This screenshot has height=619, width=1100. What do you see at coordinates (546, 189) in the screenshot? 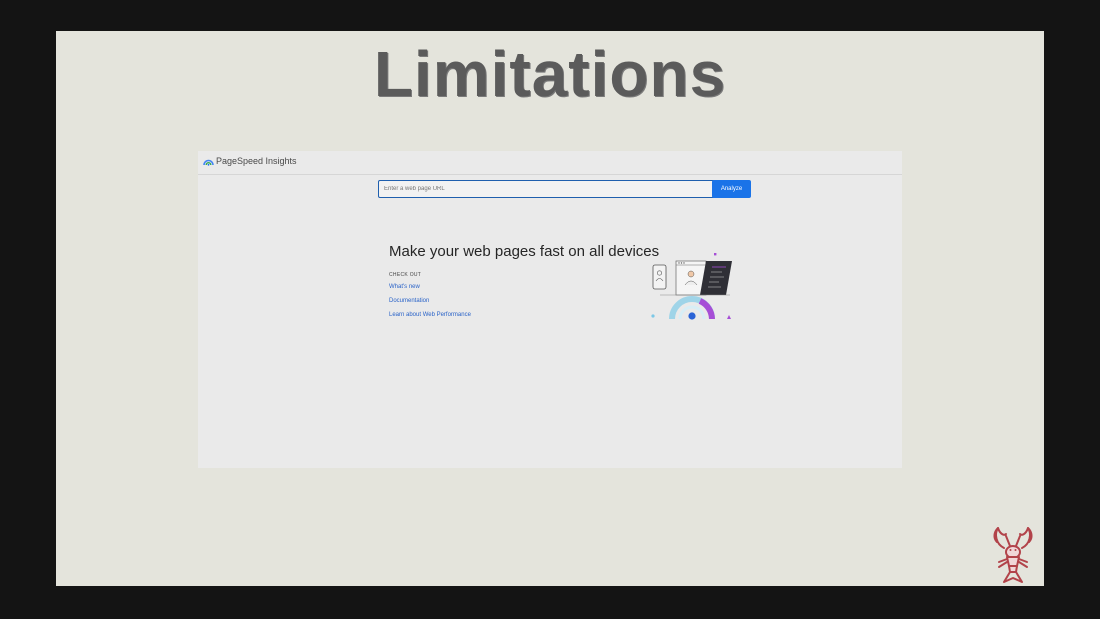
I see `url-input` at bounding box center [546, 189].